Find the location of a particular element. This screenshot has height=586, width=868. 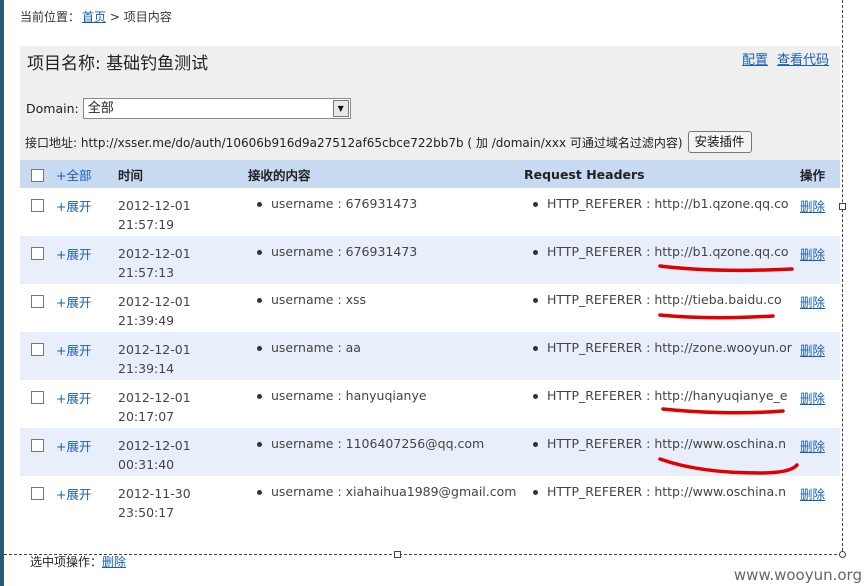

bulk-action-bar: 选中项操作：删除 is located at coordinates (78, 561).